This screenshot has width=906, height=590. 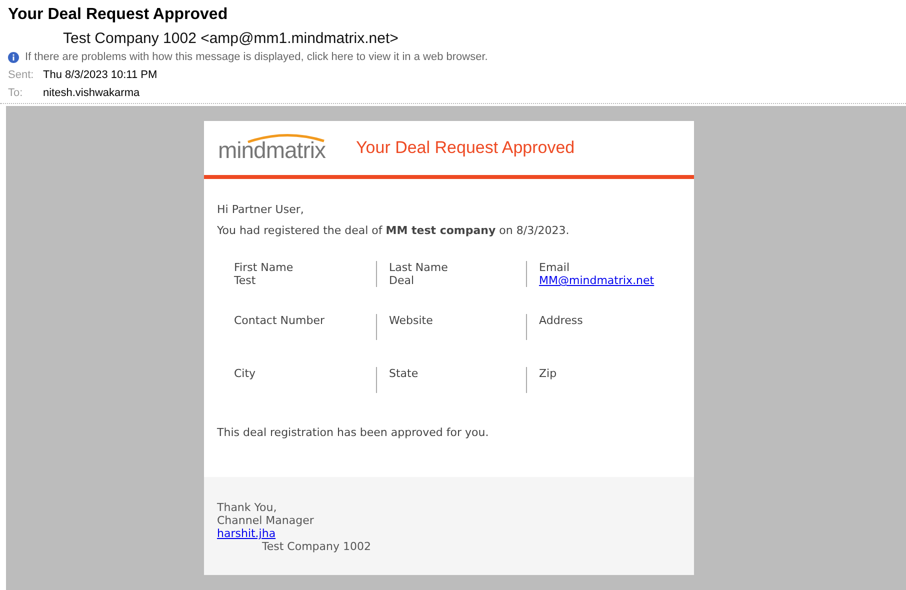 I want to click on sender-role: Channel Manager, so click(x=266, y=520).